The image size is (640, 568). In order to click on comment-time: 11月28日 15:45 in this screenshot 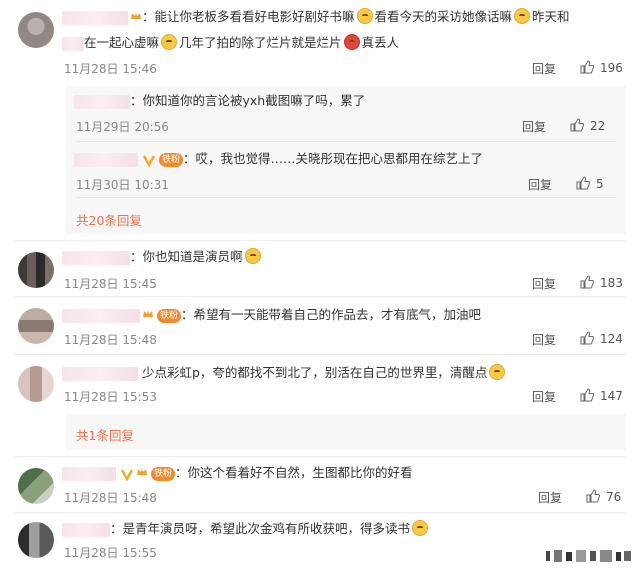, I will do `click(110, 284)`.